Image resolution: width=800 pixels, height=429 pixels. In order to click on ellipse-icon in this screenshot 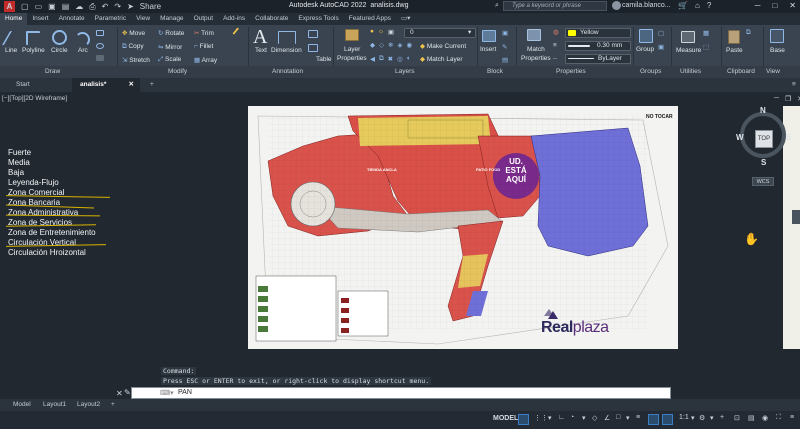, I will do `click(100, 46)`.